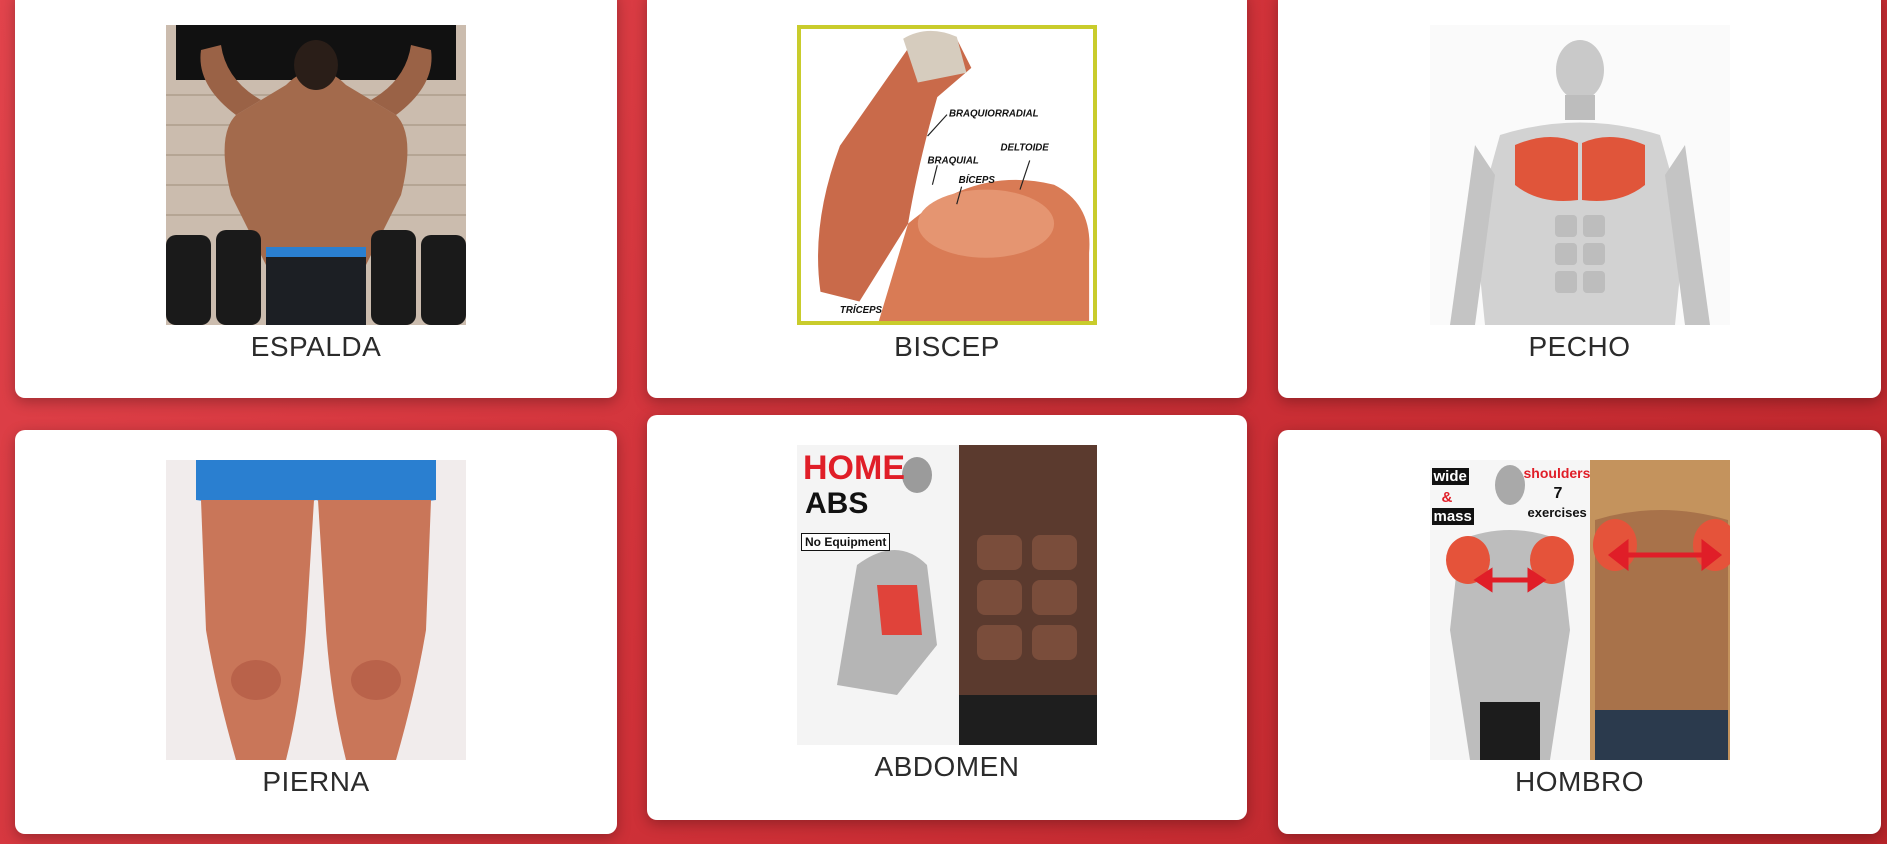 The height and width of the screenshot is (844, 1887). Describe the element at coordinates (1452, 516) in the screenshot. I see `overlay-mass: mass` at that location.